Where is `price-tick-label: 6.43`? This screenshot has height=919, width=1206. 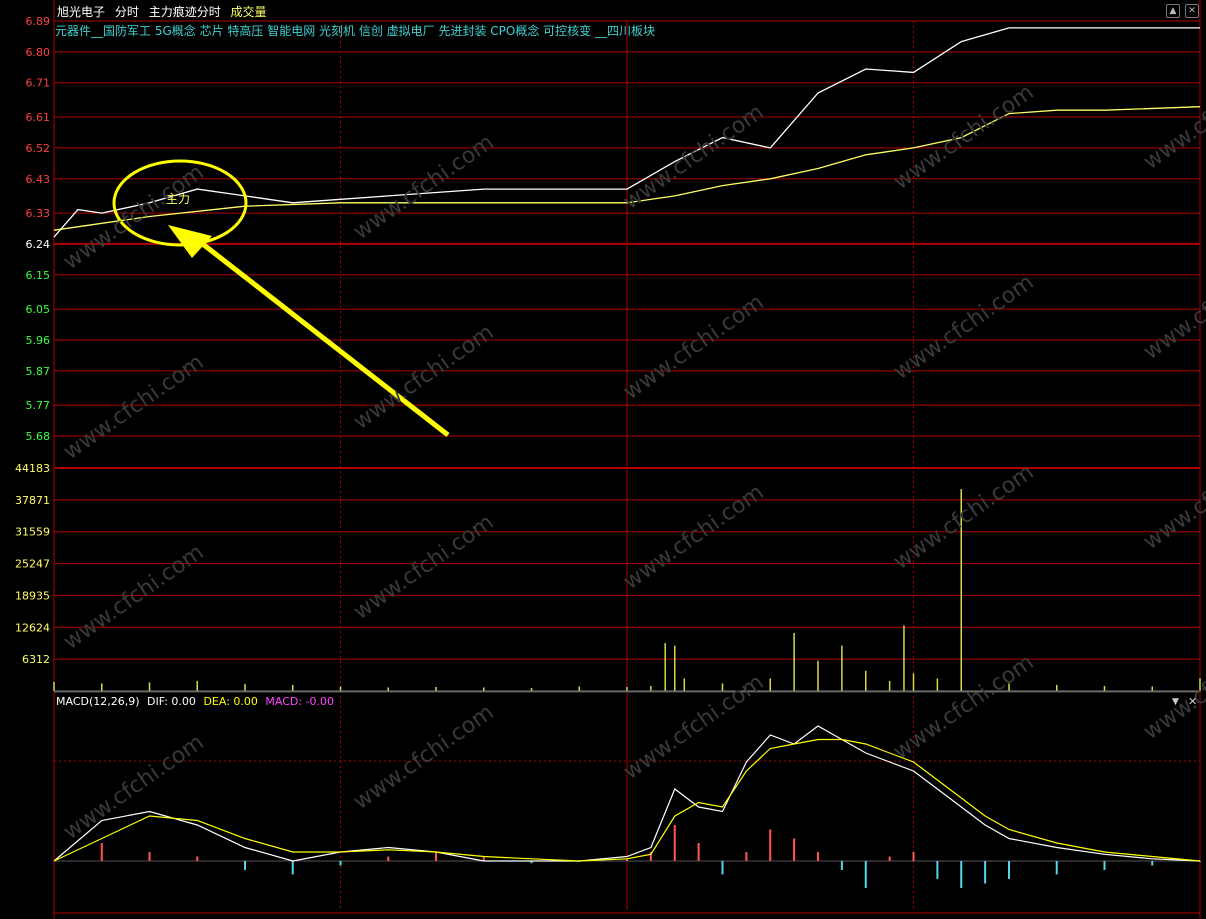 price-tick-label: 6.43 is located at coordinates (38, 179).